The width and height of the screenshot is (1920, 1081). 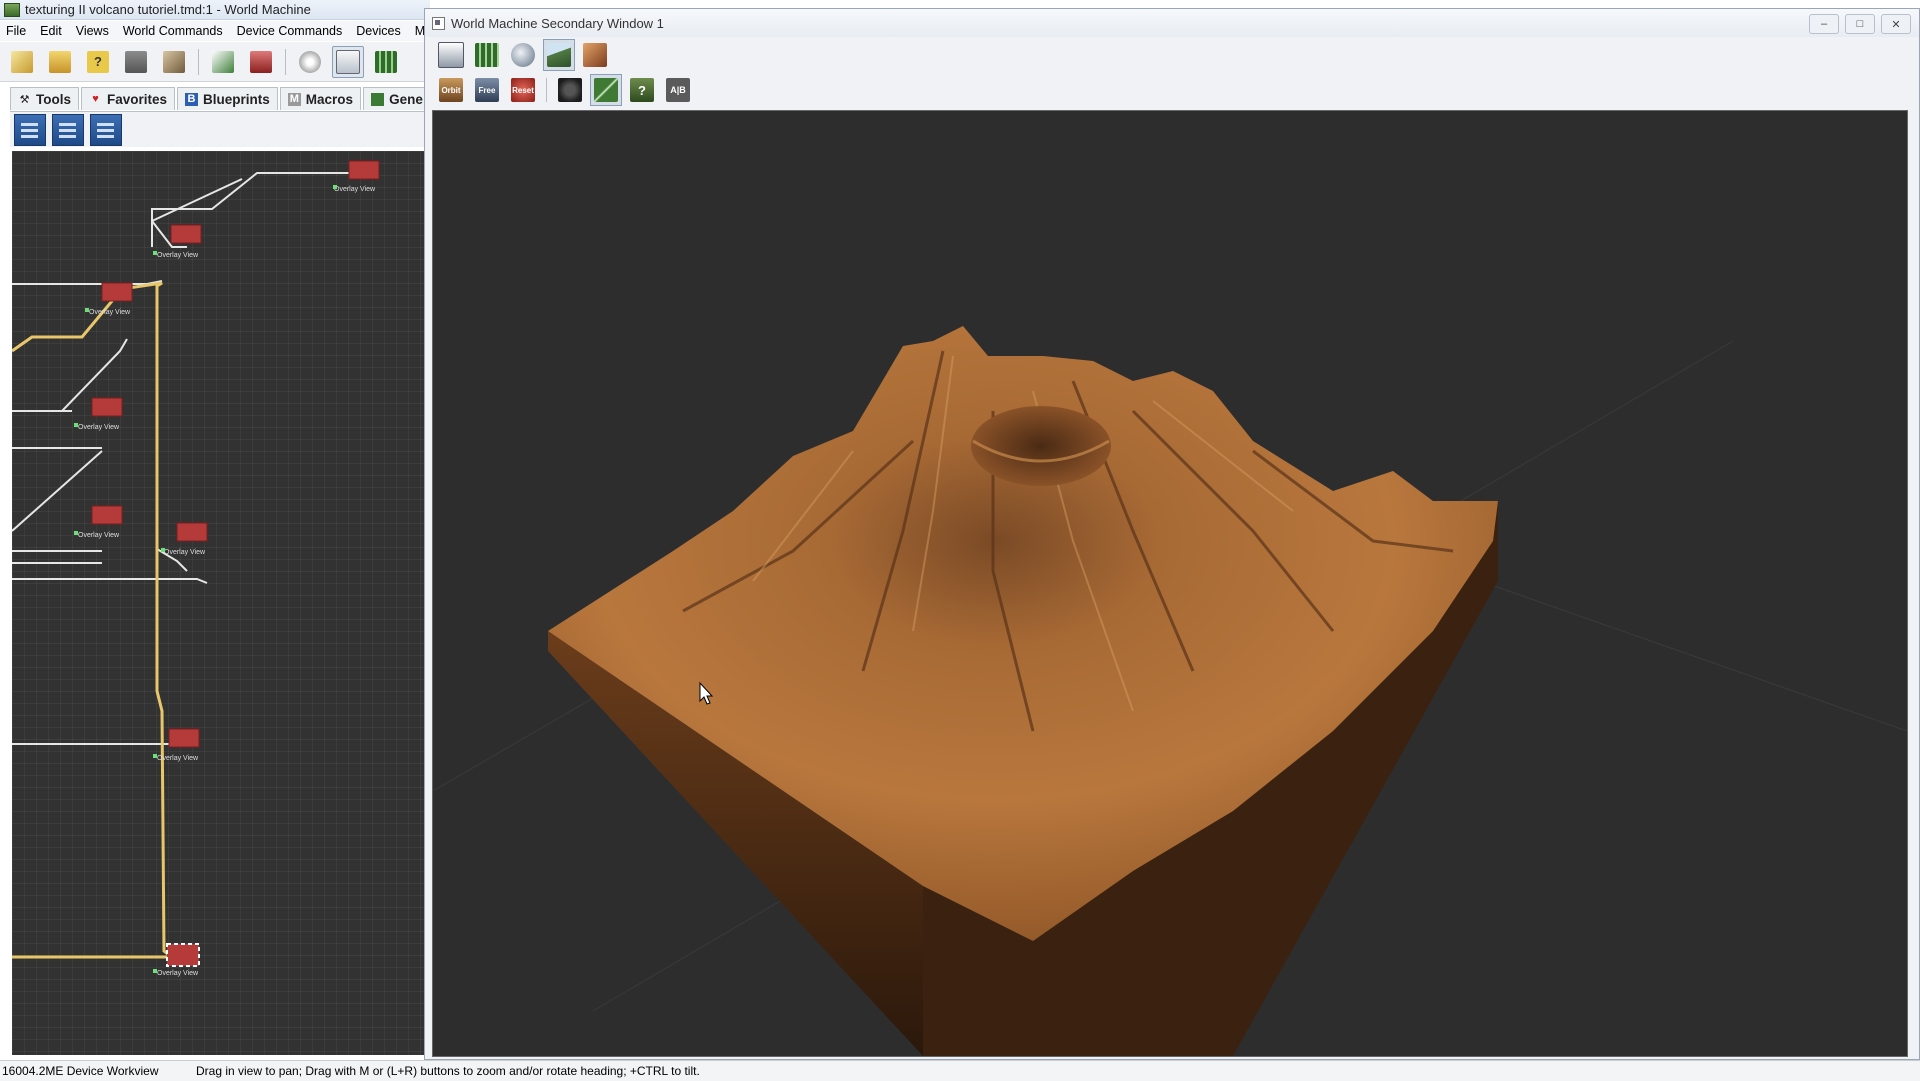 I want to click on minimize-icon: –, so click(x=1824, y=24).